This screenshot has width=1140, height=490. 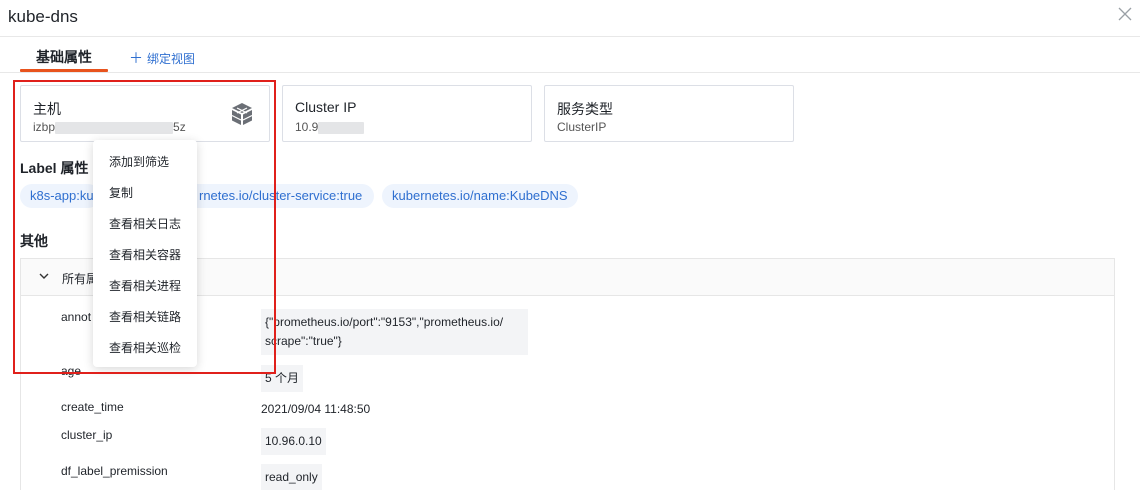 What do you see at coordinates (582, 127) in the screenshot?
I see `service-type-value: ClusterIP` at bounding box center [582, 127].